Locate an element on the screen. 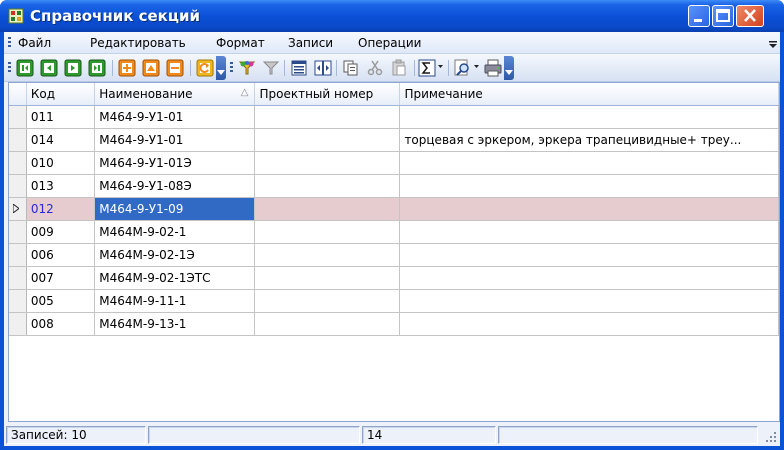 This screenshot has height=450, width=784. table-row: 010 М464-9-У1-01Э is located at coordinates (394, 163).